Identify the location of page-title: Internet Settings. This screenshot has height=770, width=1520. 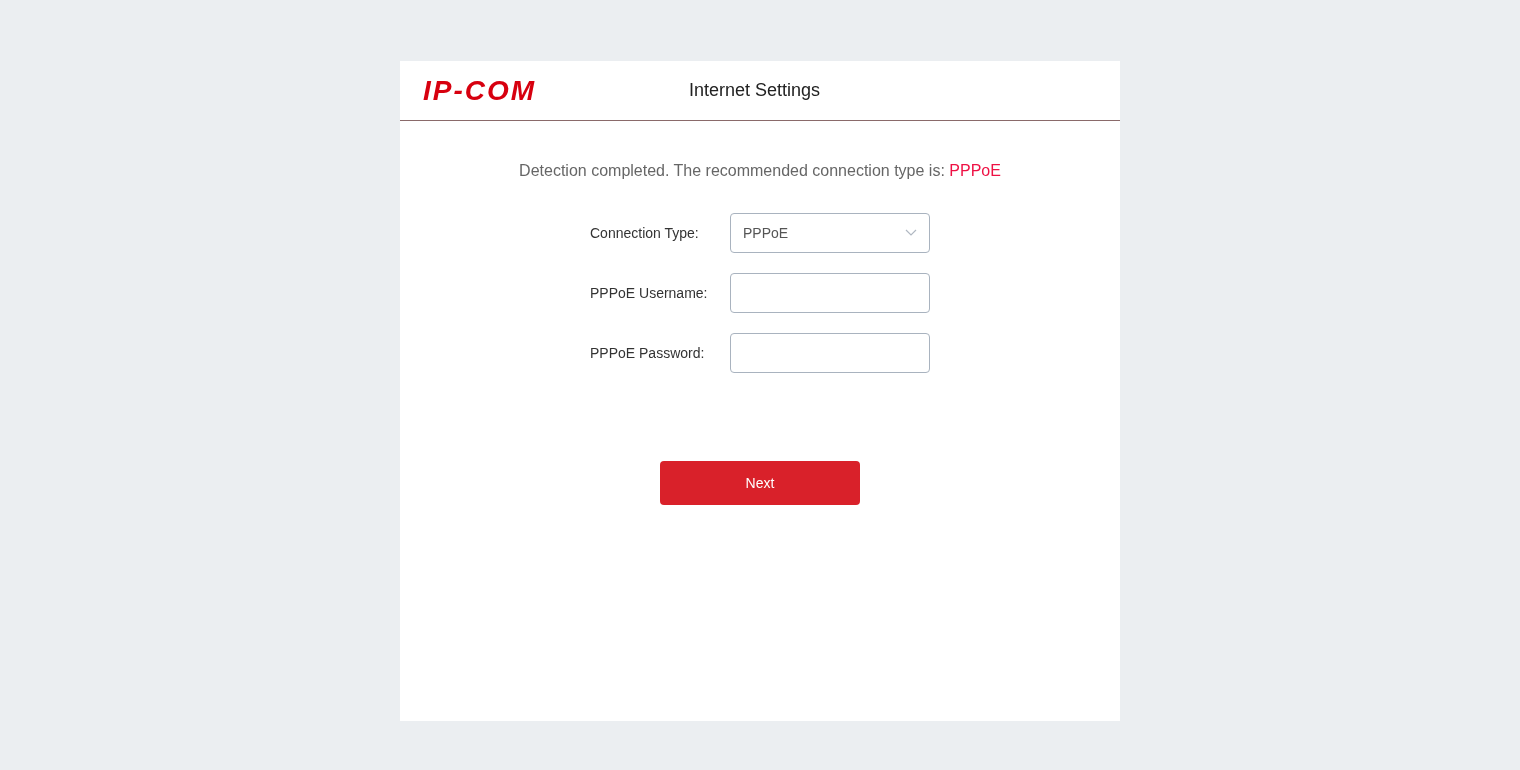
(755, 90).